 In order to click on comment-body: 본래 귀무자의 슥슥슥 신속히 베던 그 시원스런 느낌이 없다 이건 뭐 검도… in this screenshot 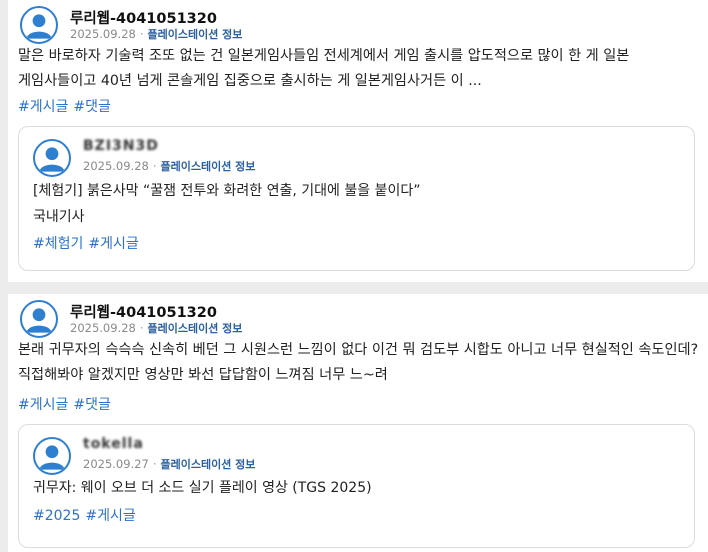, I will do `click(360, 363)`.